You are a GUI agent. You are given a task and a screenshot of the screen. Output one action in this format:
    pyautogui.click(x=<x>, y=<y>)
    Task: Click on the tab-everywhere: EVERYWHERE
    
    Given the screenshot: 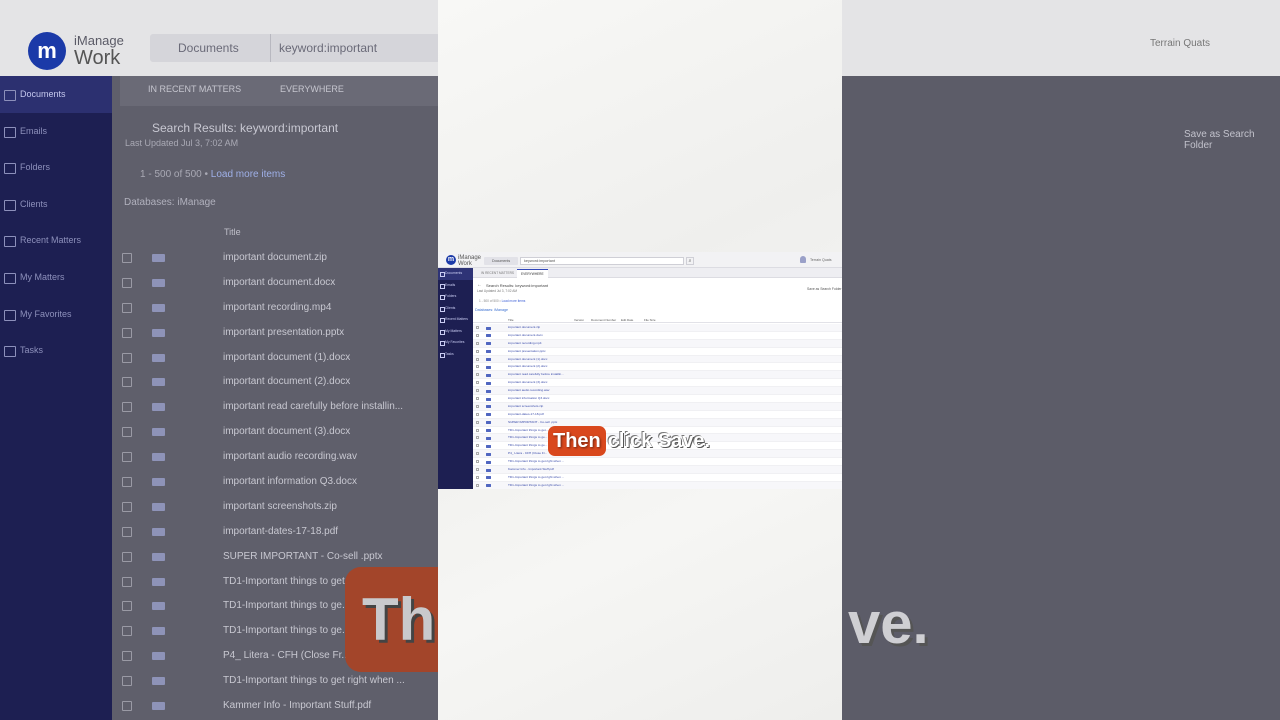 What is the action you would take?
    pyautogui.click(x=532, y=273)
    